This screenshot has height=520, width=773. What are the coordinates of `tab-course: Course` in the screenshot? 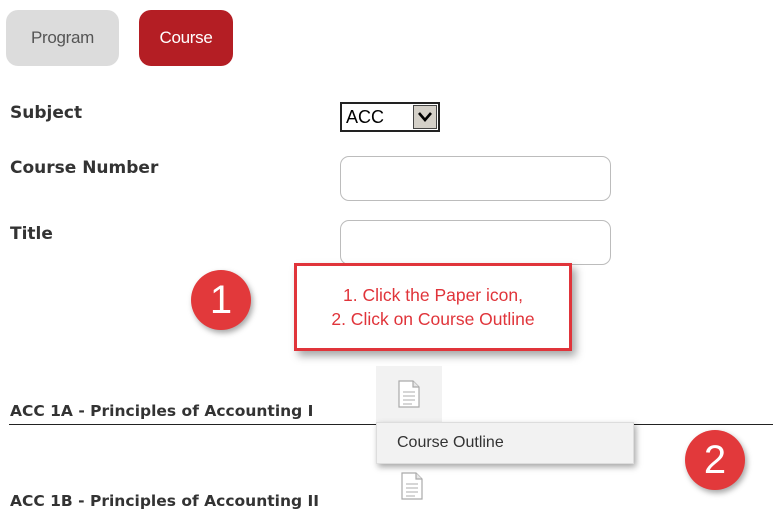 It's located at (186, 38).